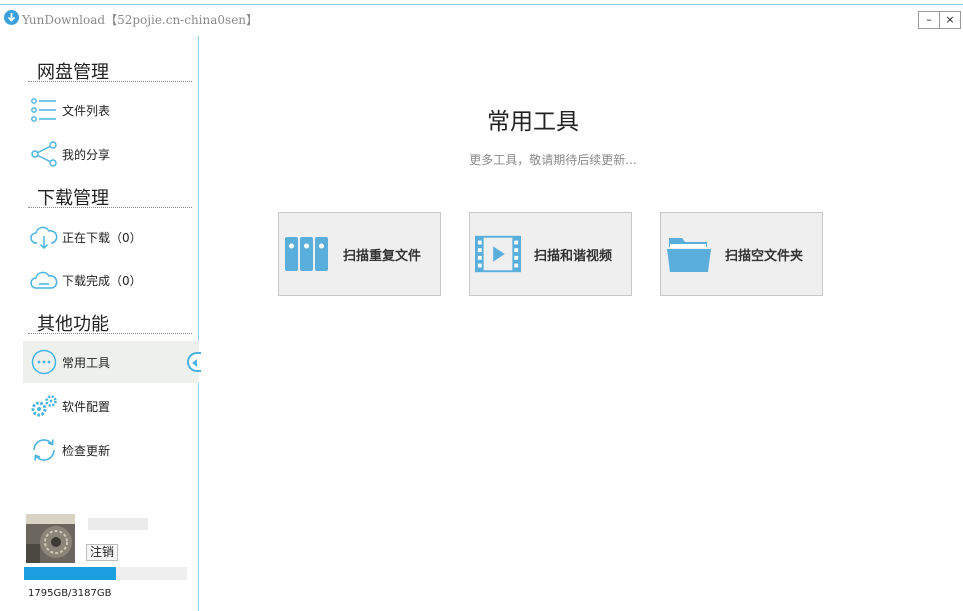  What do you see at coordinates (86, 154) in the screenshot?
I see `sidebar-item-label: 我的分享` at bounding box center [86, 154].